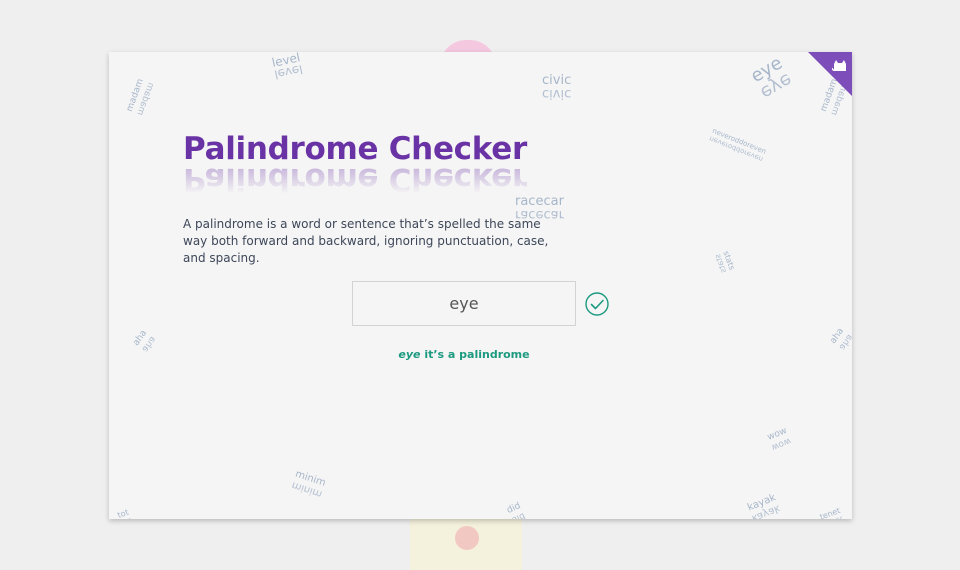  I want to click on deco-word: did did, so click(515, 510).